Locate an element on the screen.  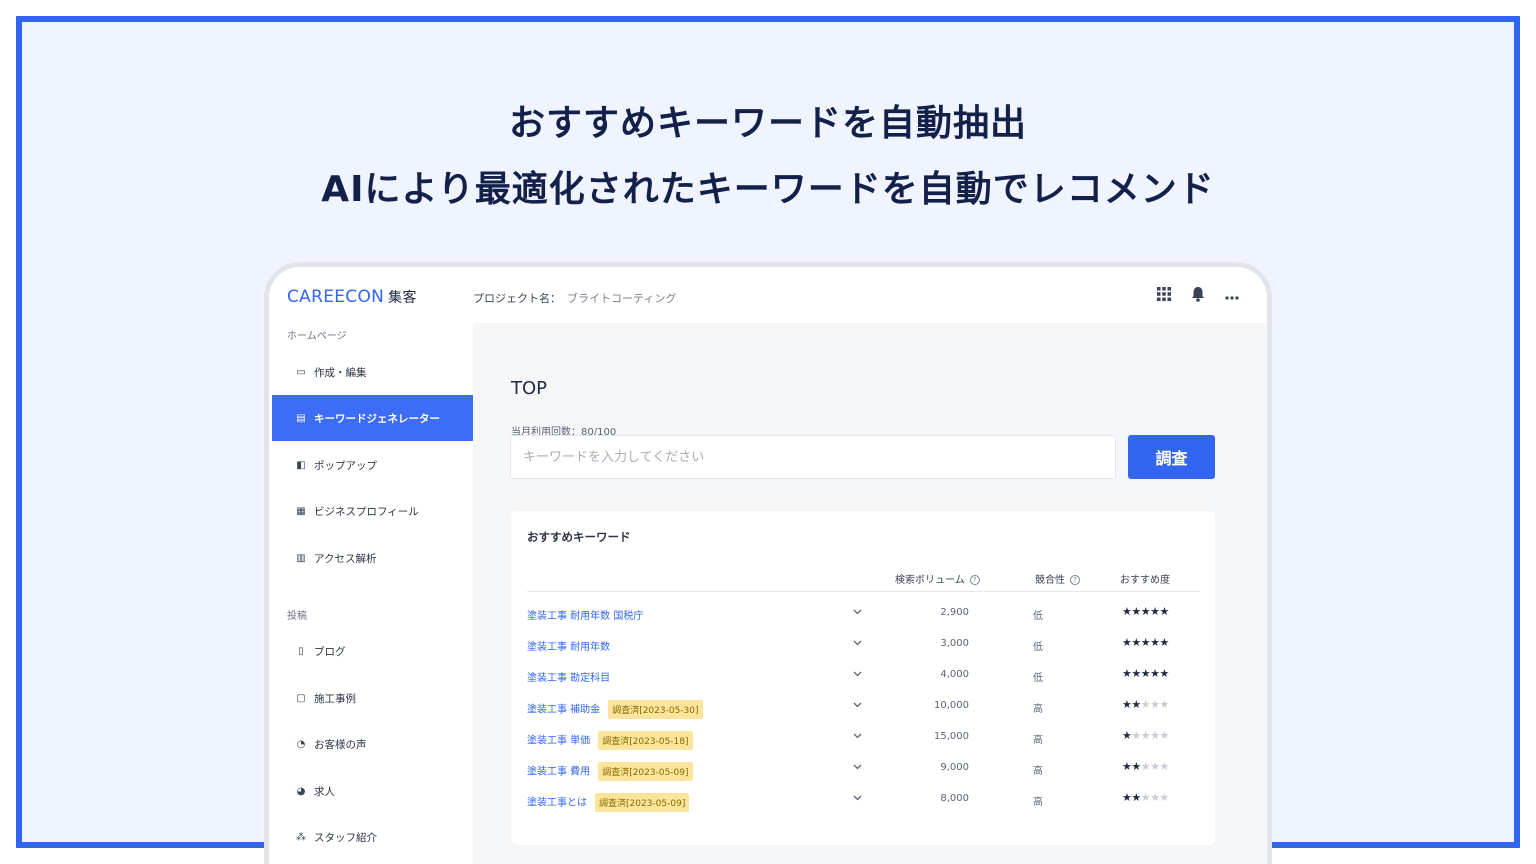
keyword-cell: 塗装工事とは 調査済[2023-05-09] is located at coordinates (608, 802).